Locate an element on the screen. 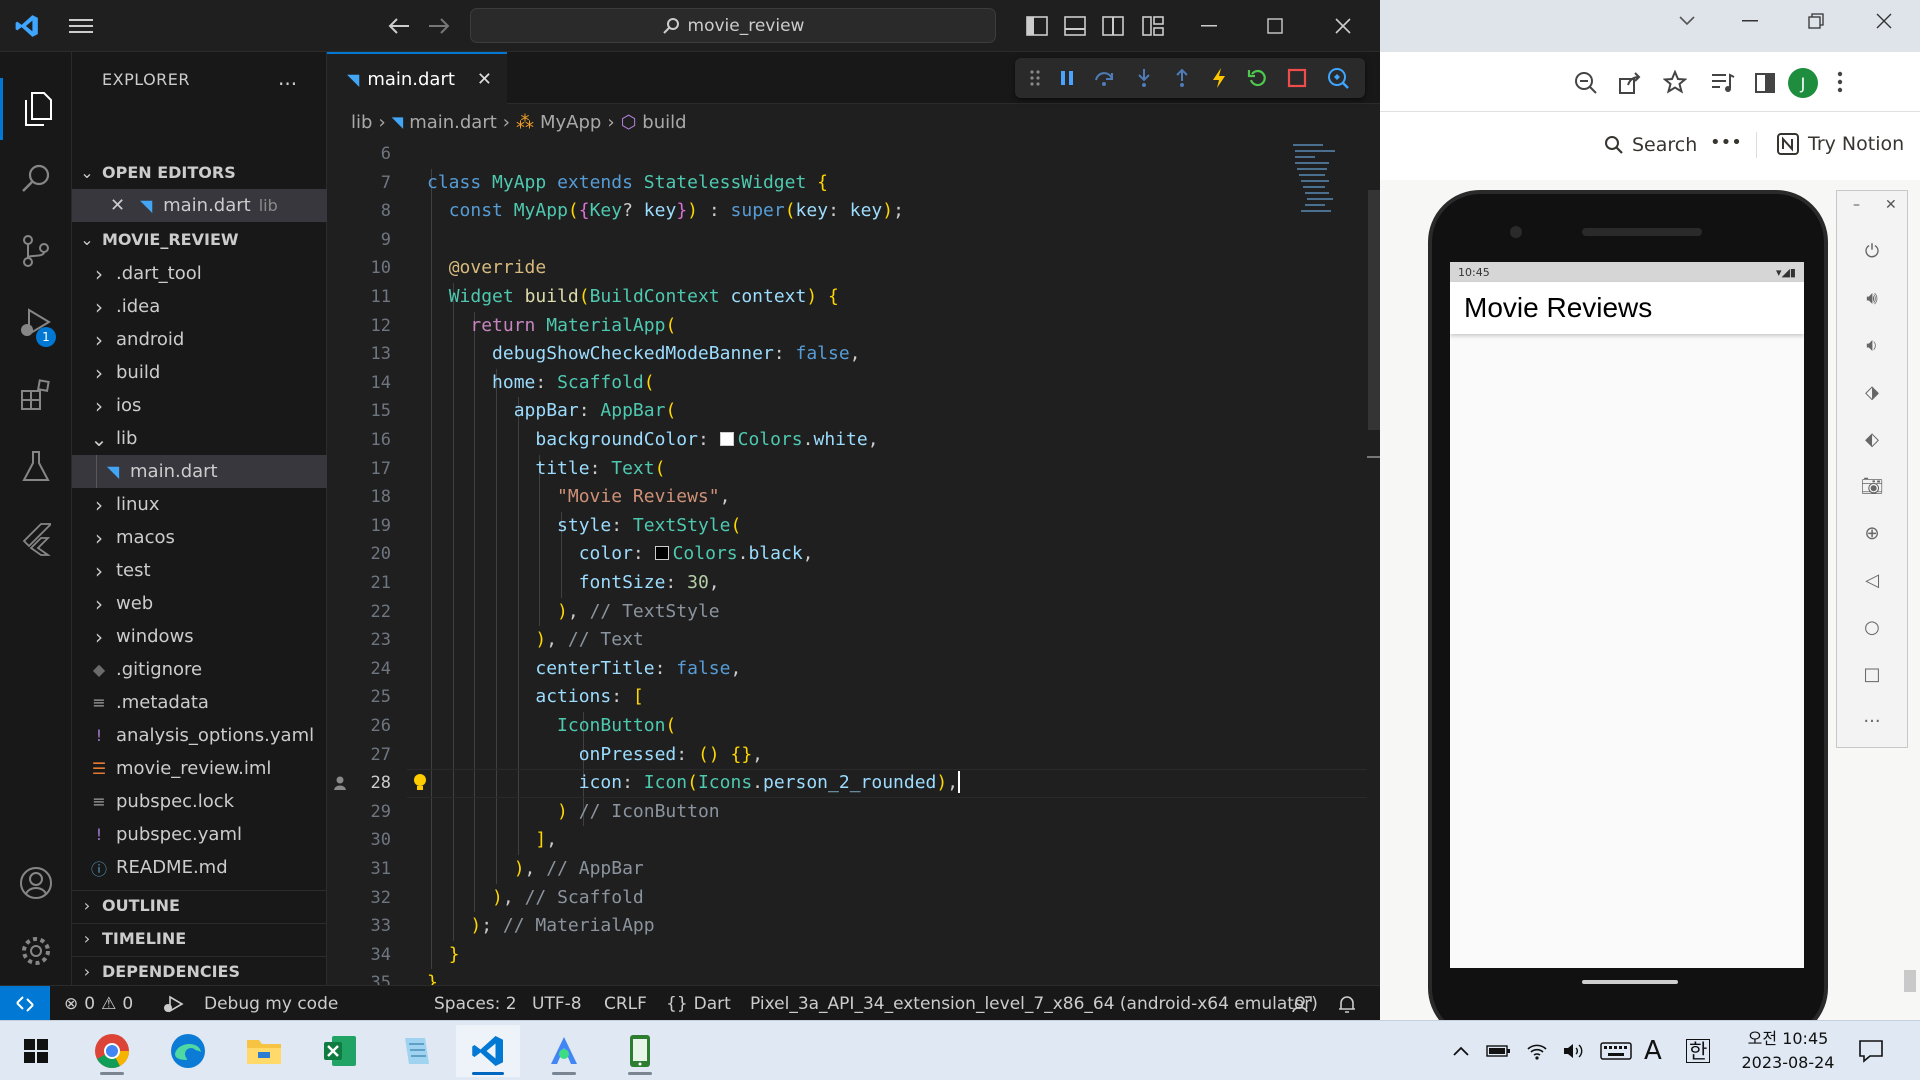 The image size is (1920, 1080). ime-mode-indicator: A is located at coordinates (1653, 1050).